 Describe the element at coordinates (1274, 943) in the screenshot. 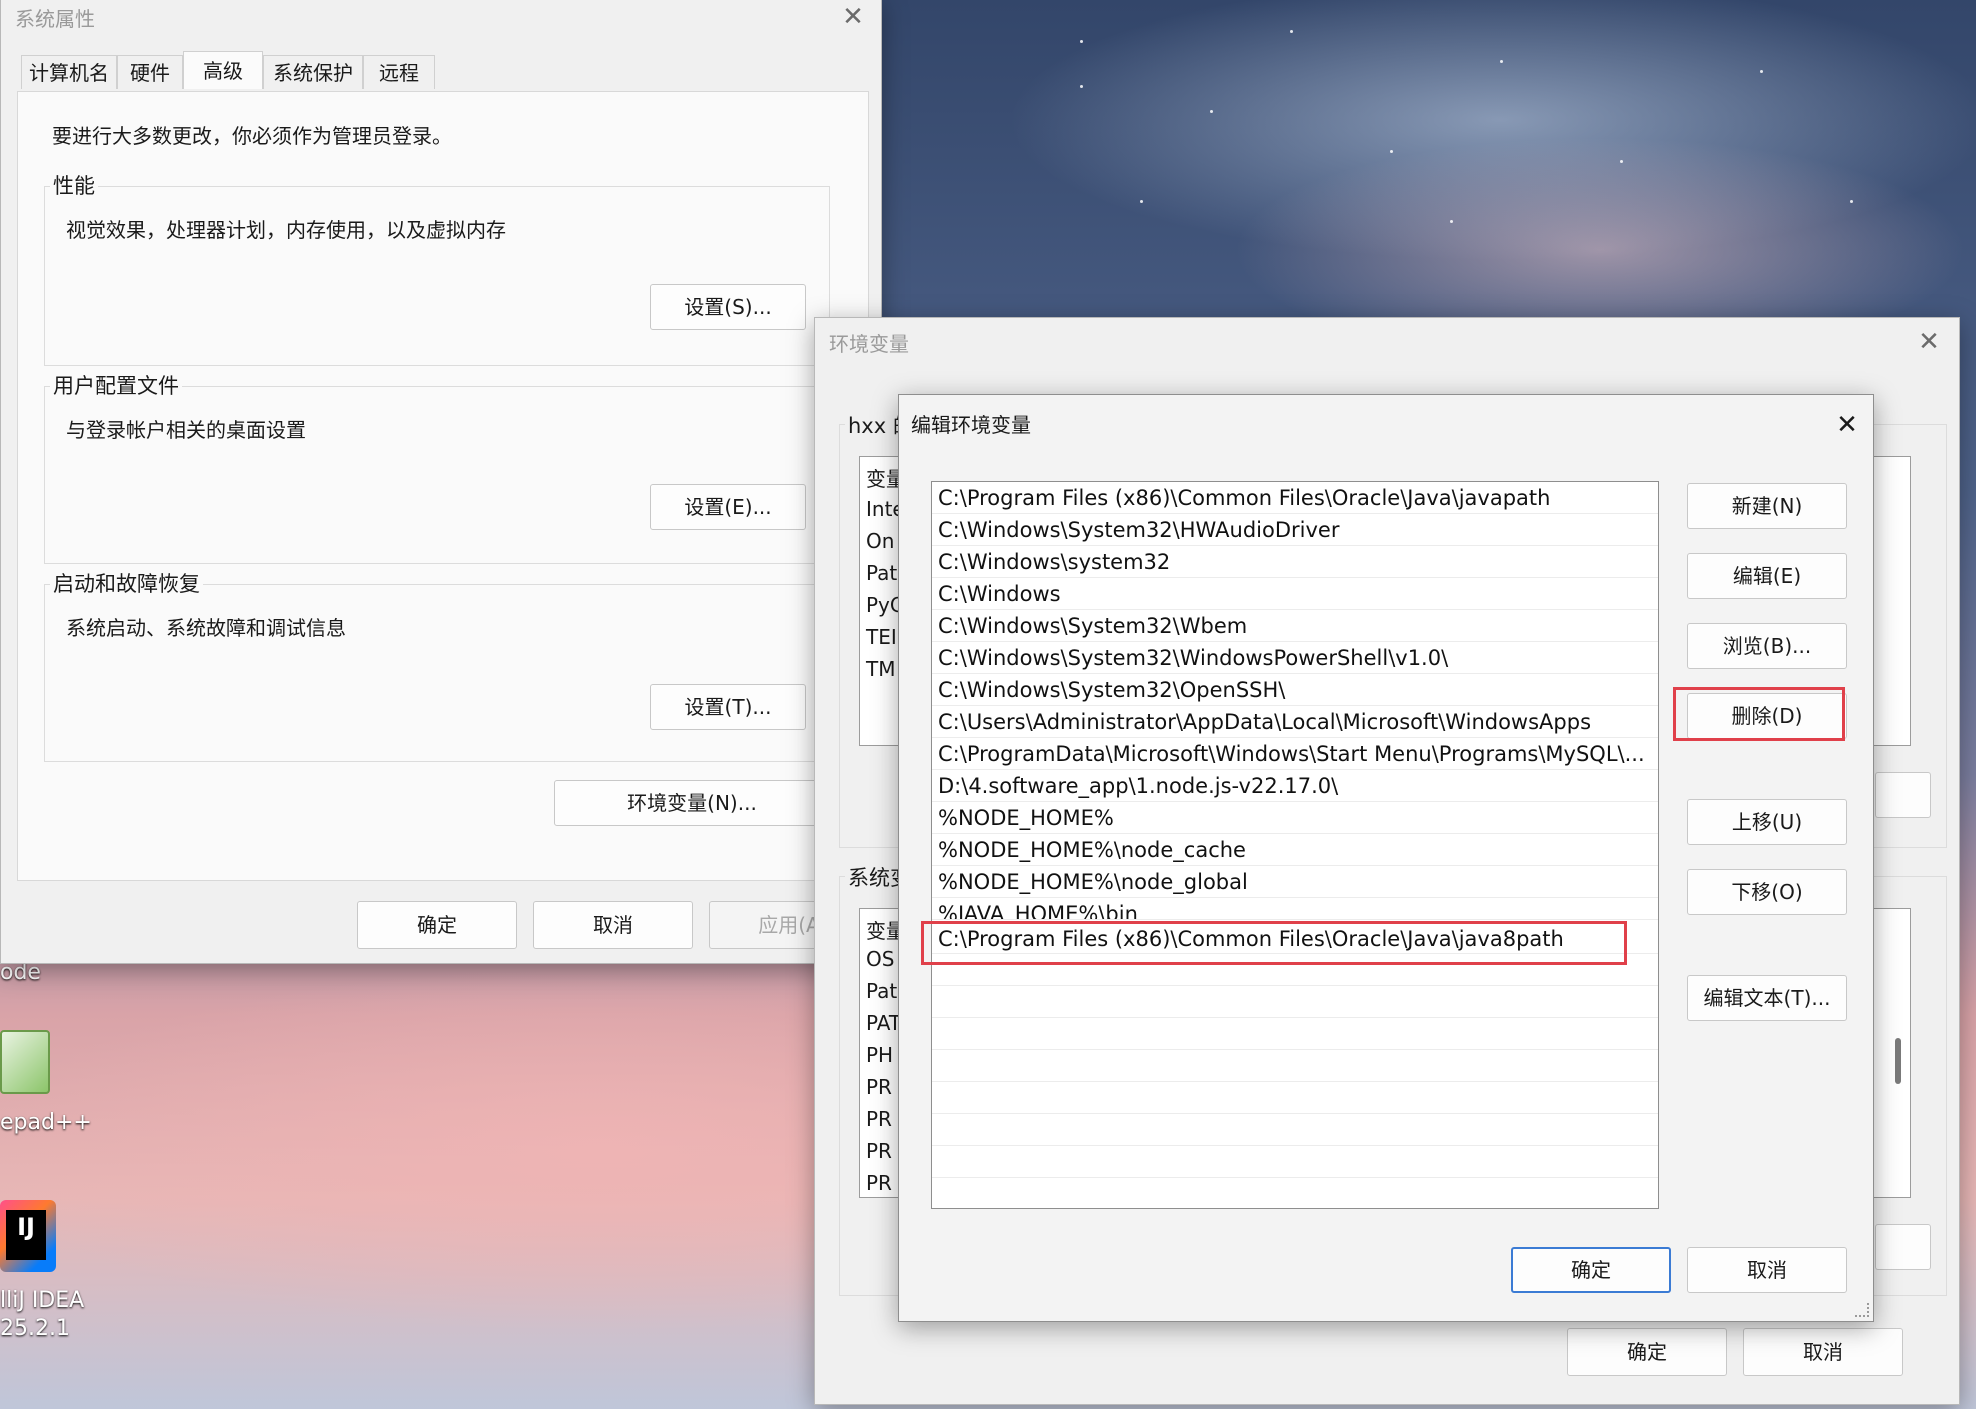

I see `highlight-box-new-path` at that location.